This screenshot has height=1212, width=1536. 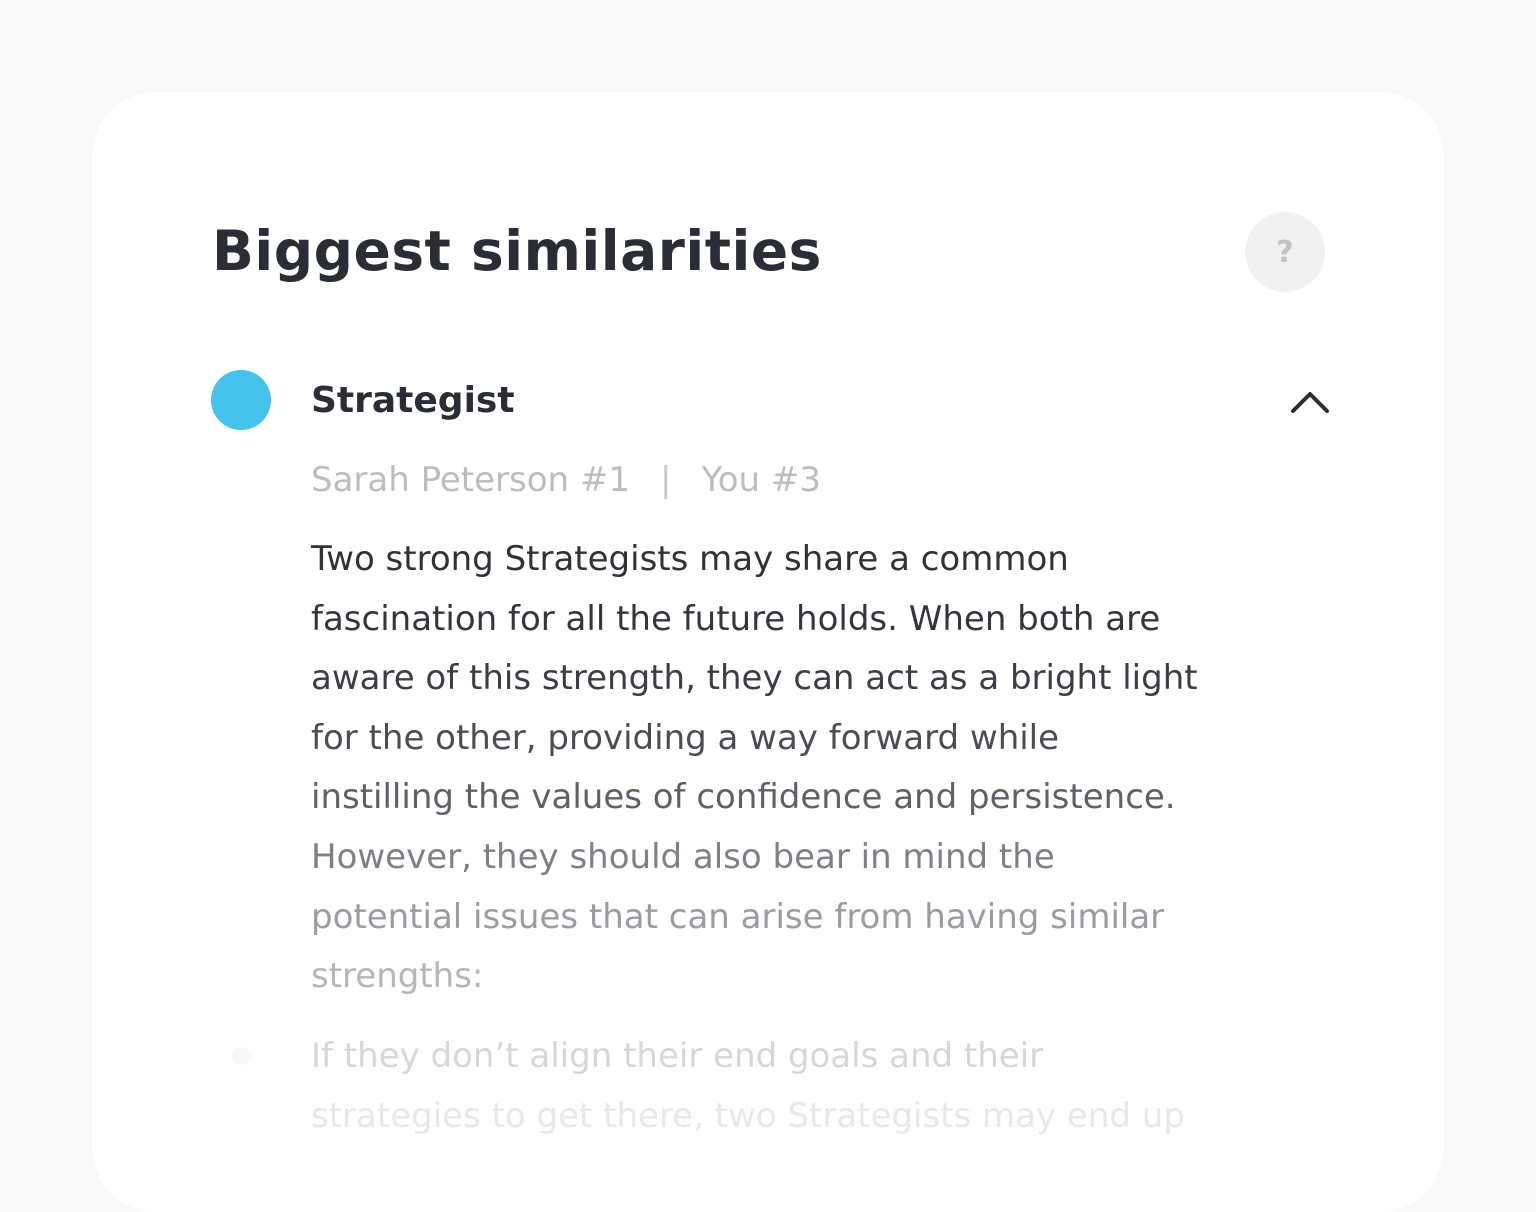 I want to click on rank-you: You #3, so click(x=761, y=480).